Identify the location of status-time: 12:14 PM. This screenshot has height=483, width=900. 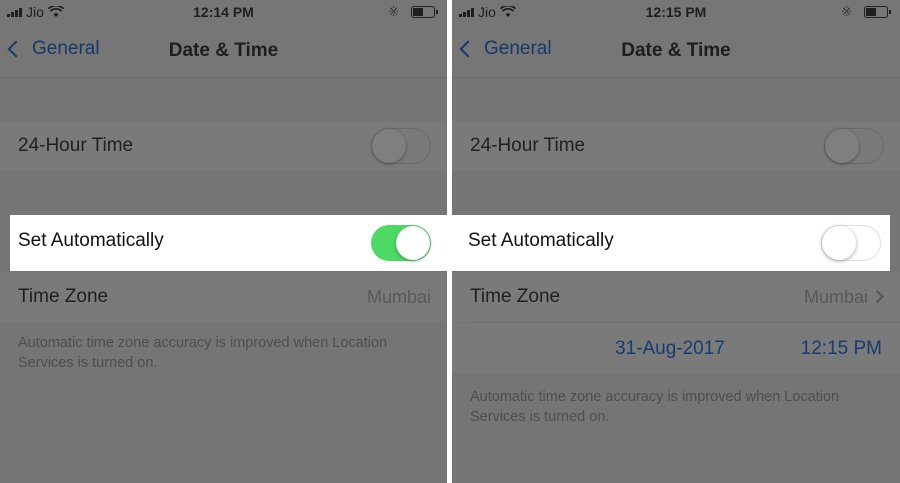
(223, 12).